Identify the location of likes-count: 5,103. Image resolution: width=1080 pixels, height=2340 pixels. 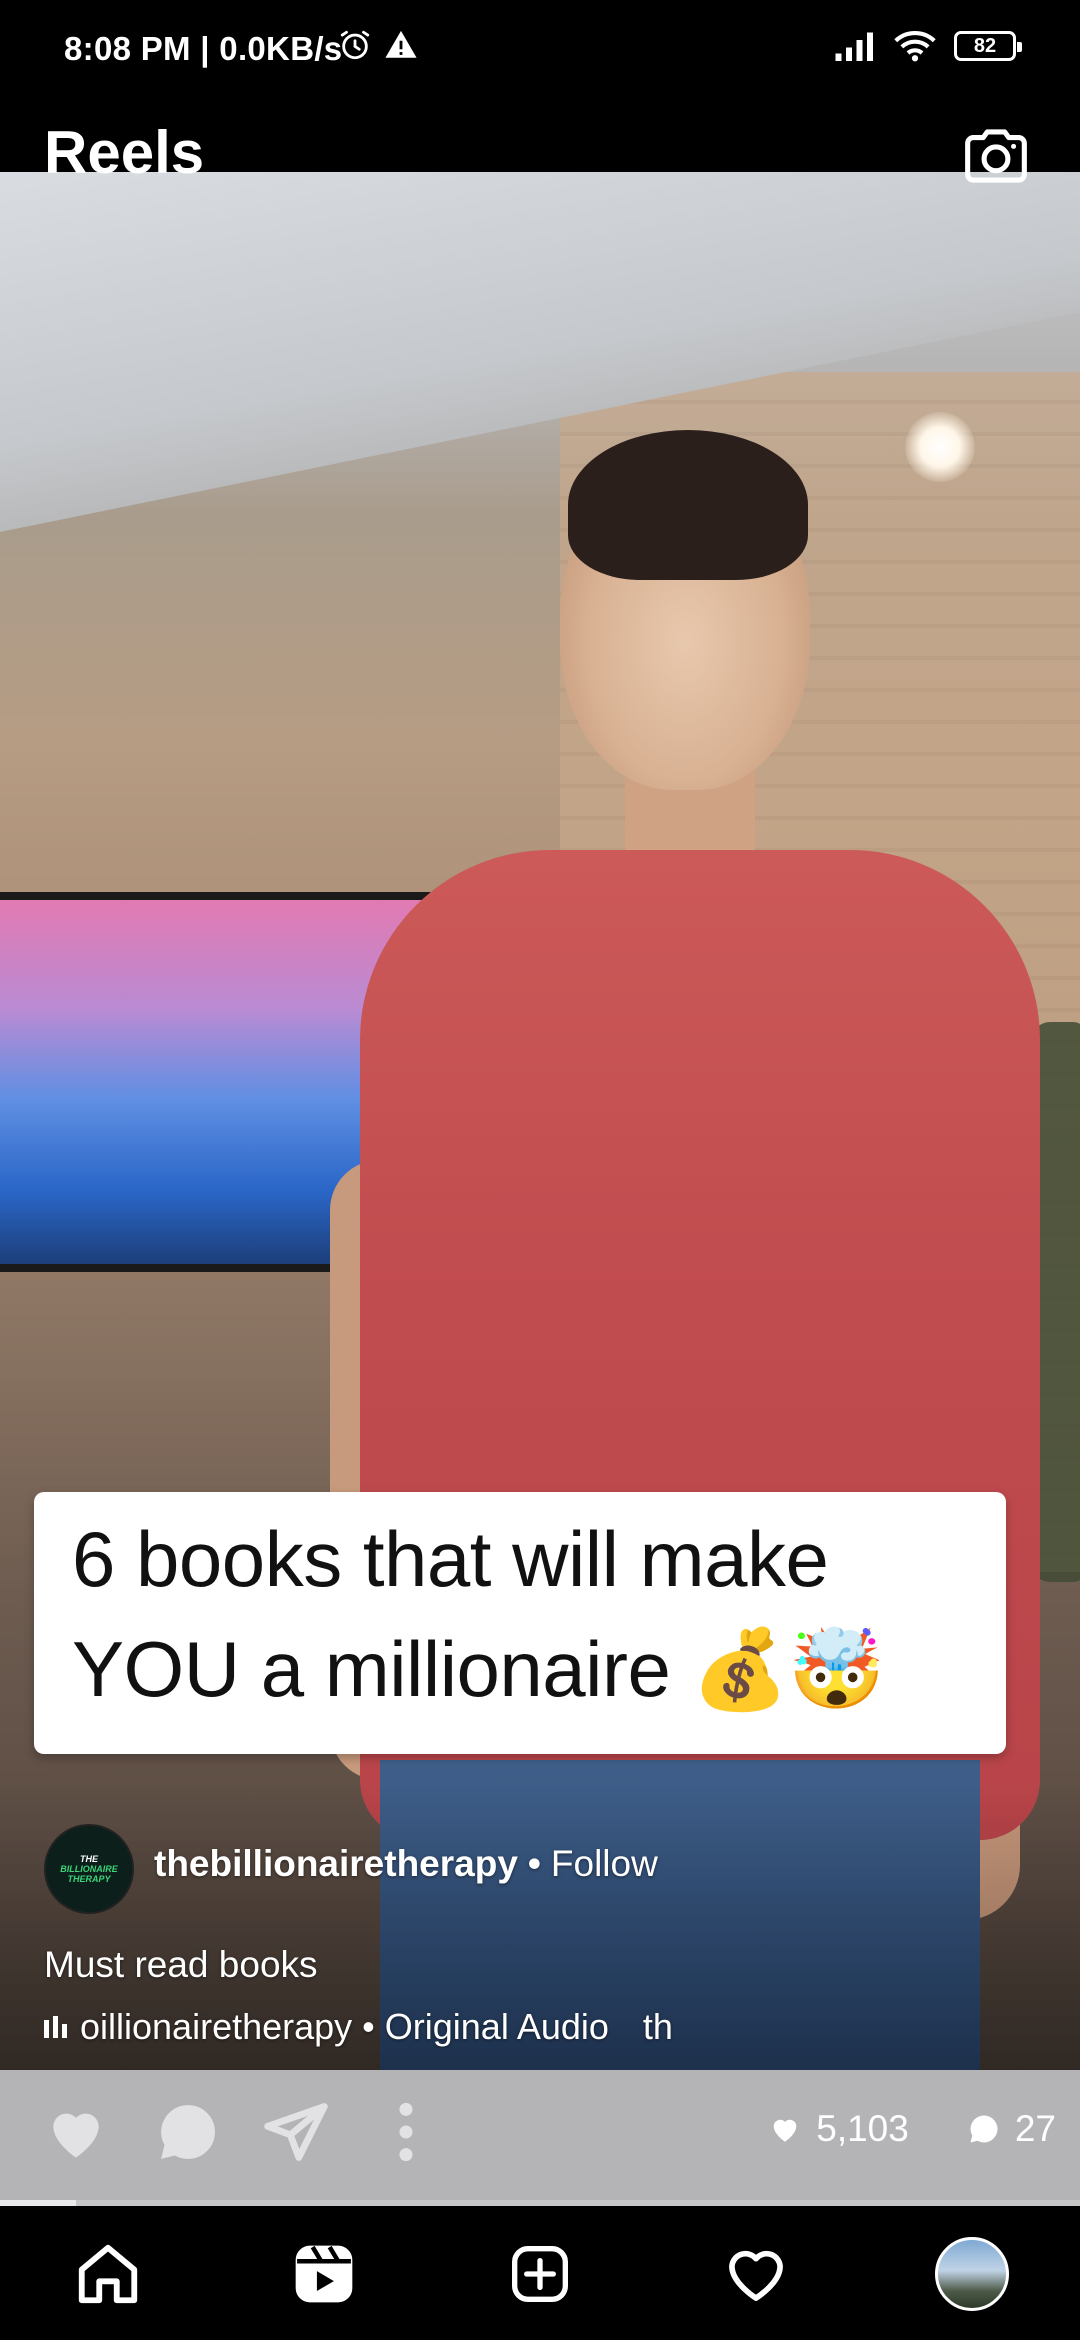
(862, 2128).